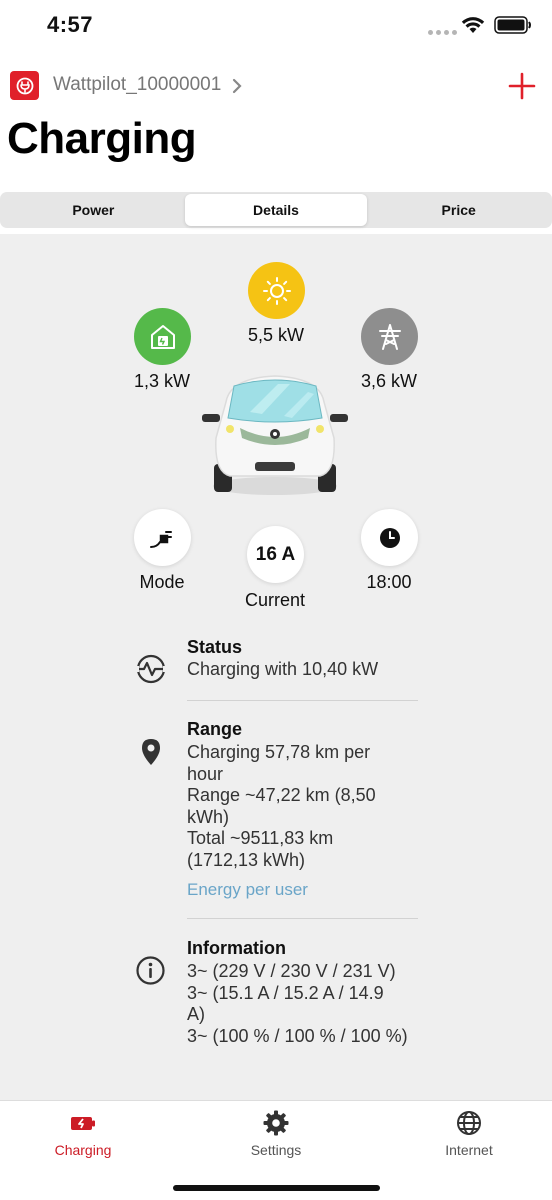 Image resolution: width=552 pixels, height=1200 pixels. I want to click on wifi-icon, so click(473, 25).